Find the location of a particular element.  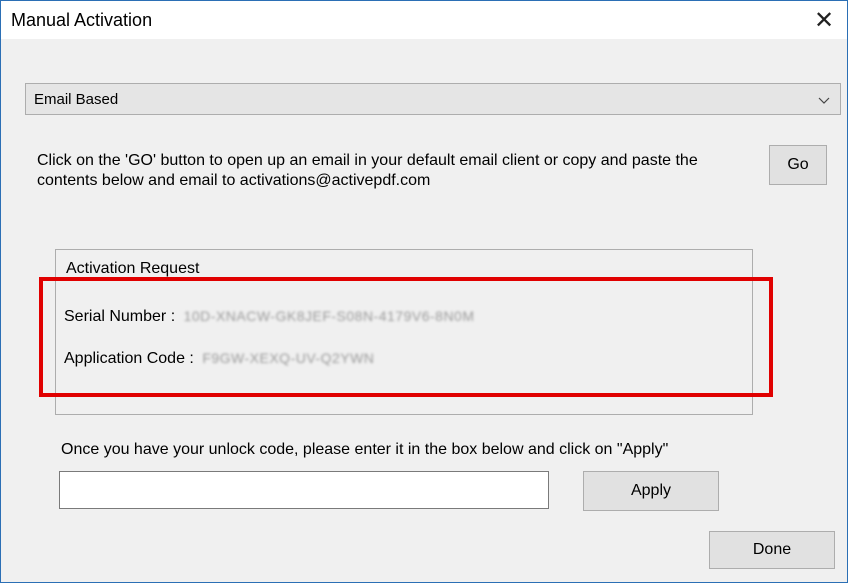

unlock-code-input is located at coordinates (304, 490).